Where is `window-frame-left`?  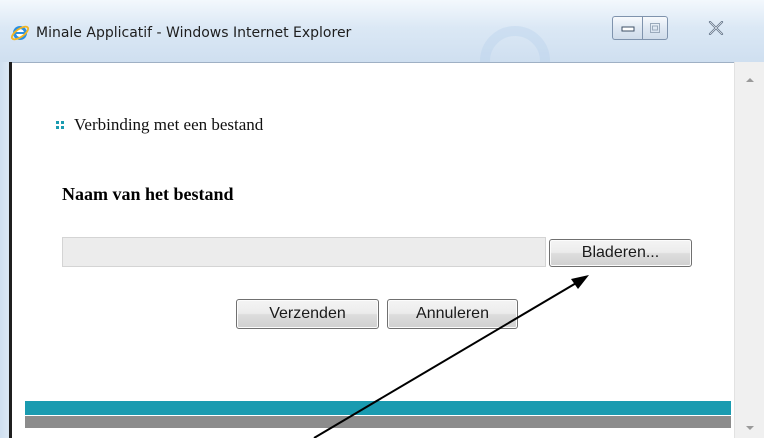
window-frame-left is located at coordinates (6, 250).